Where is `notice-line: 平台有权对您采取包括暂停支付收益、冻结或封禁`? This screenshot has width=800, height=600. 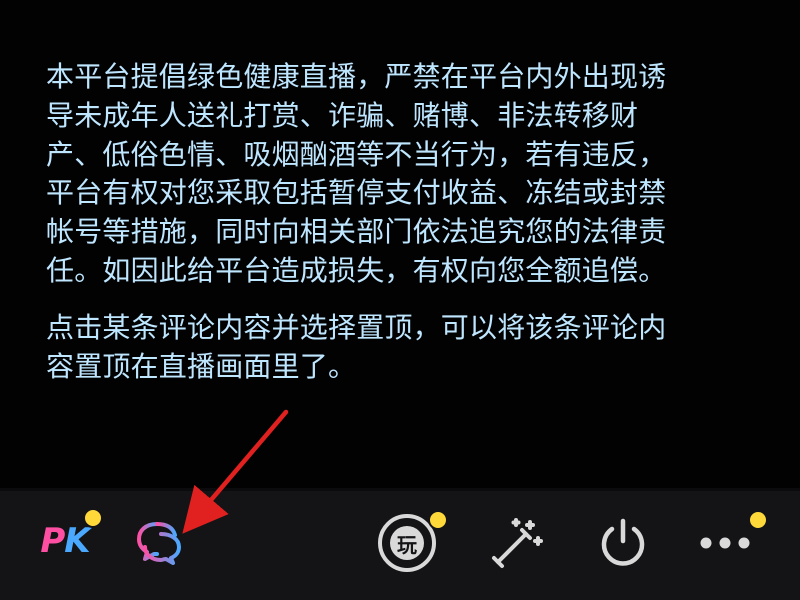
notice-line: 平台有权对您采取包括暂停支付收益、冻结或封禁 is located at coordinates (356, 193).